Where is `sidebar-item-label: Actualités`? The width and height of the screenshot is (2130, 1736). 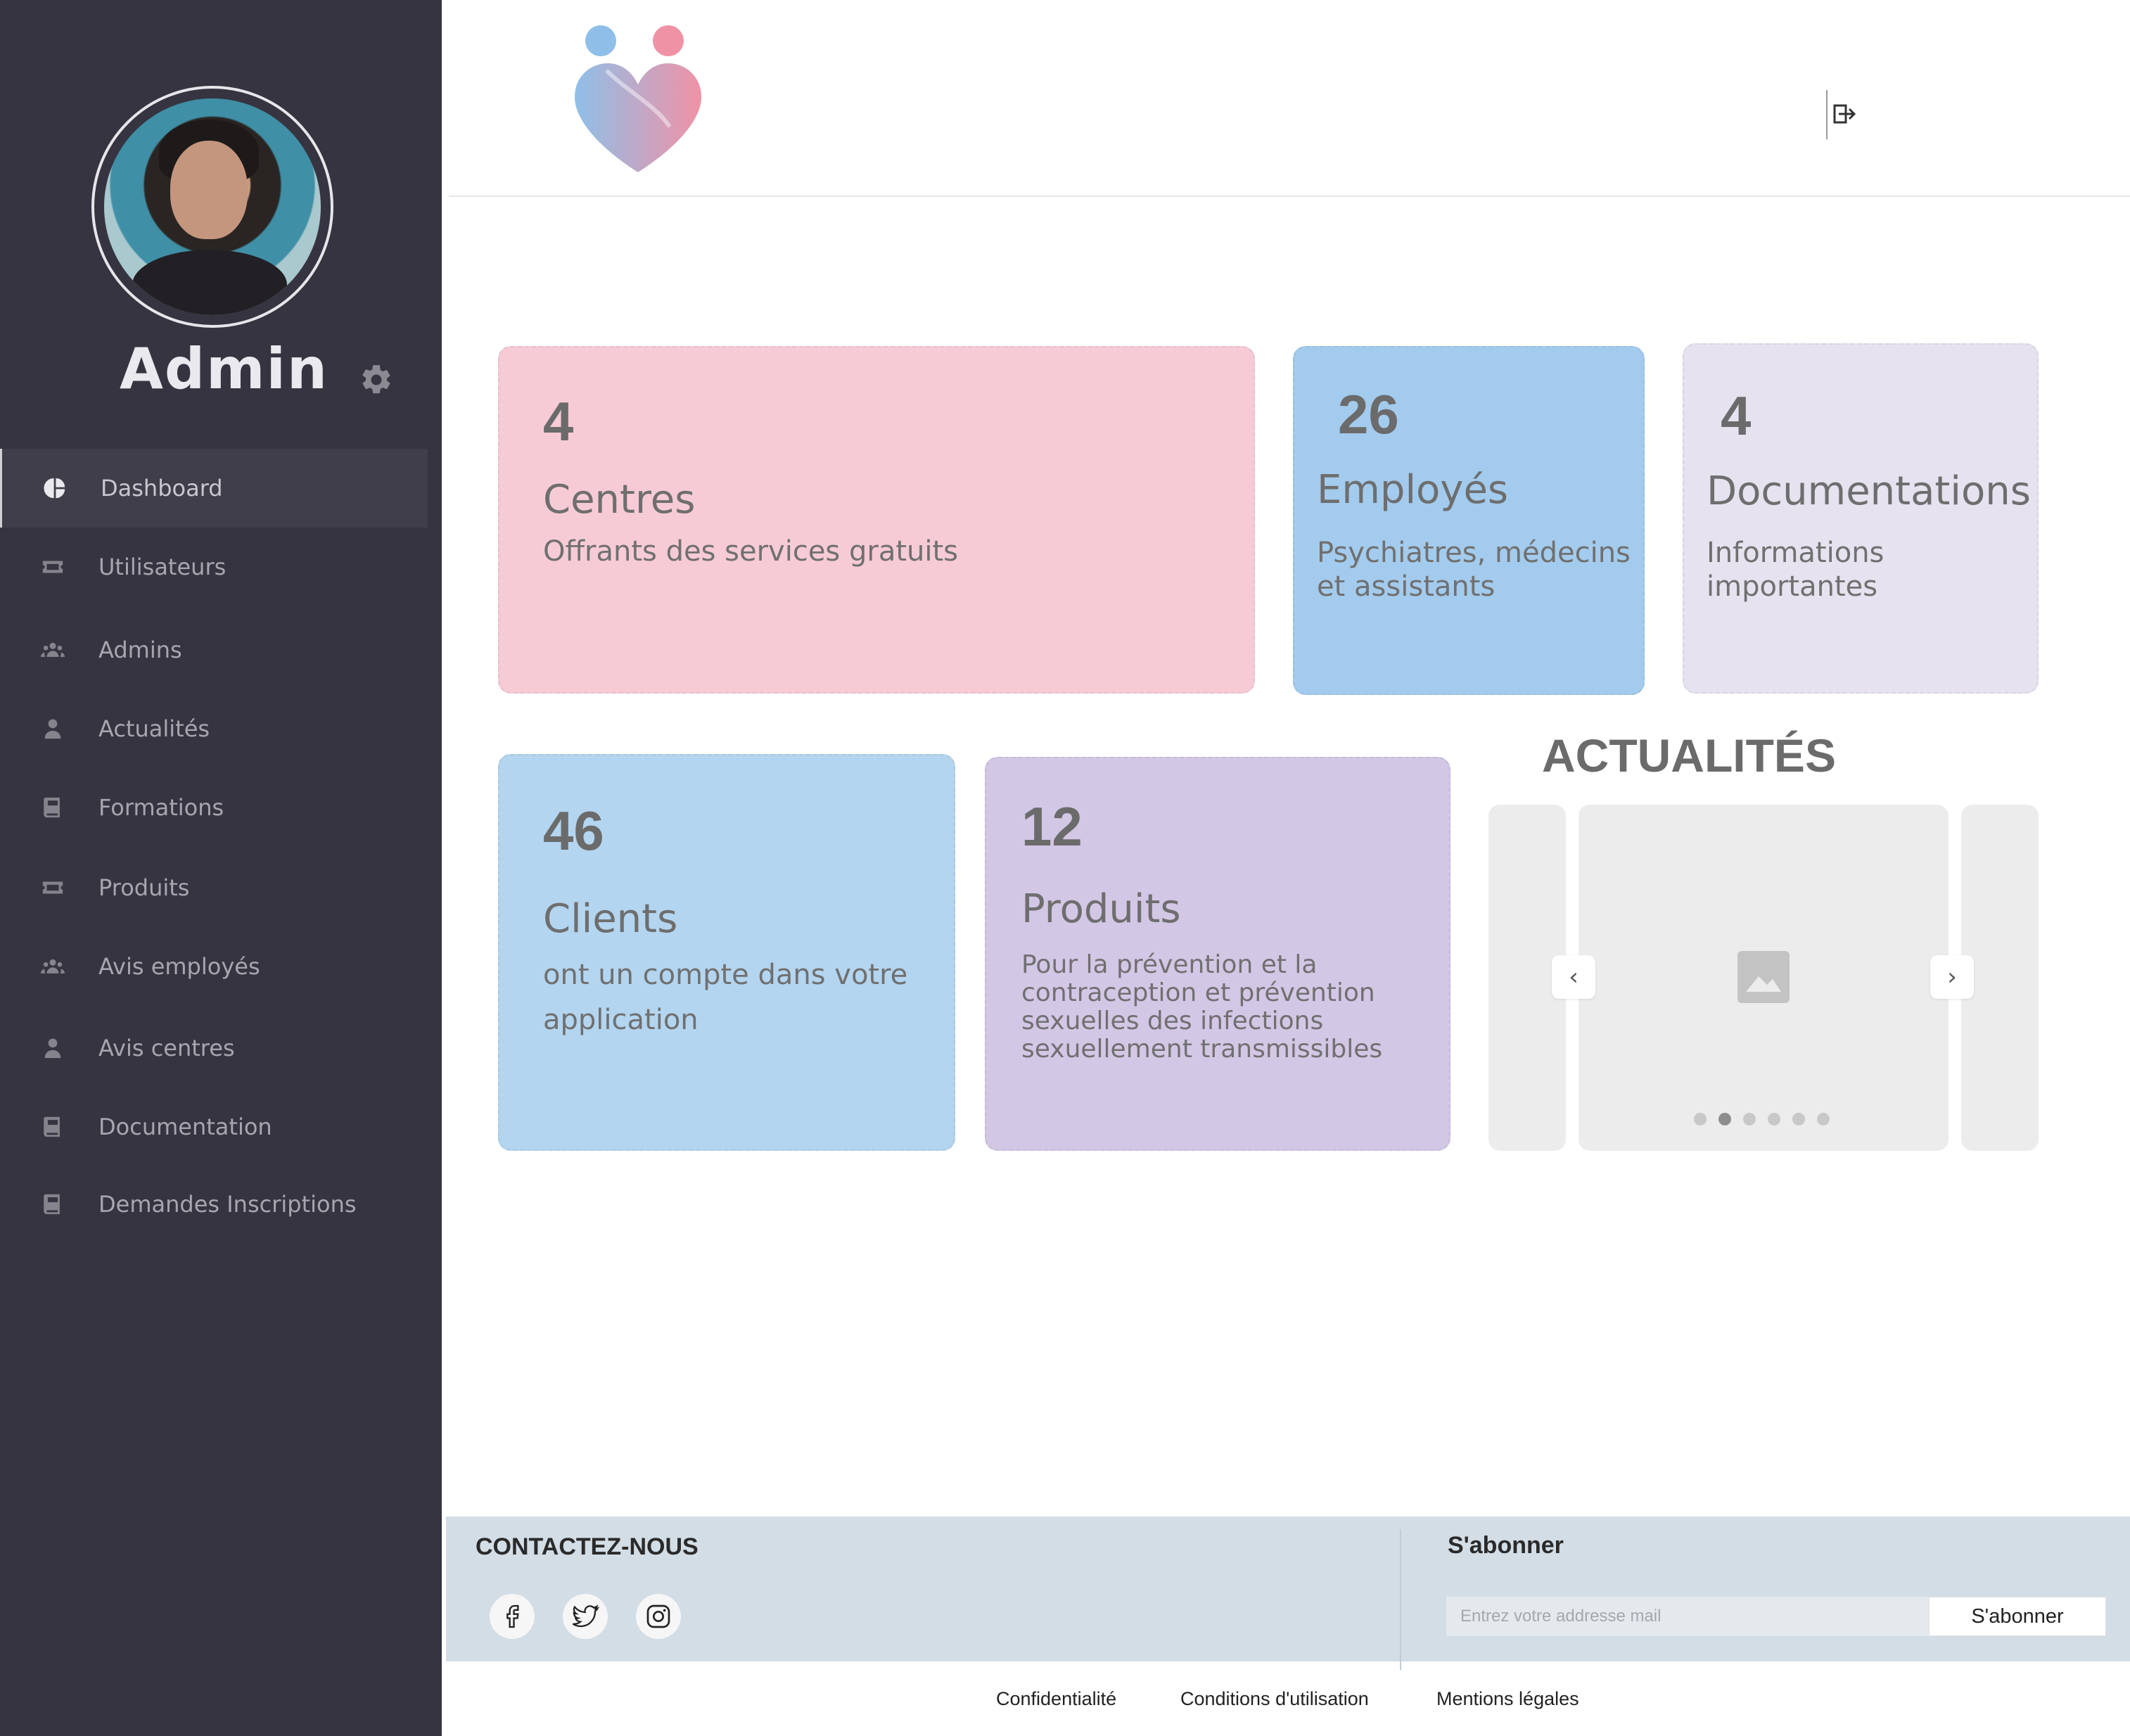 sidebar-item-label: Actualités is located at coordinates (154, 728).